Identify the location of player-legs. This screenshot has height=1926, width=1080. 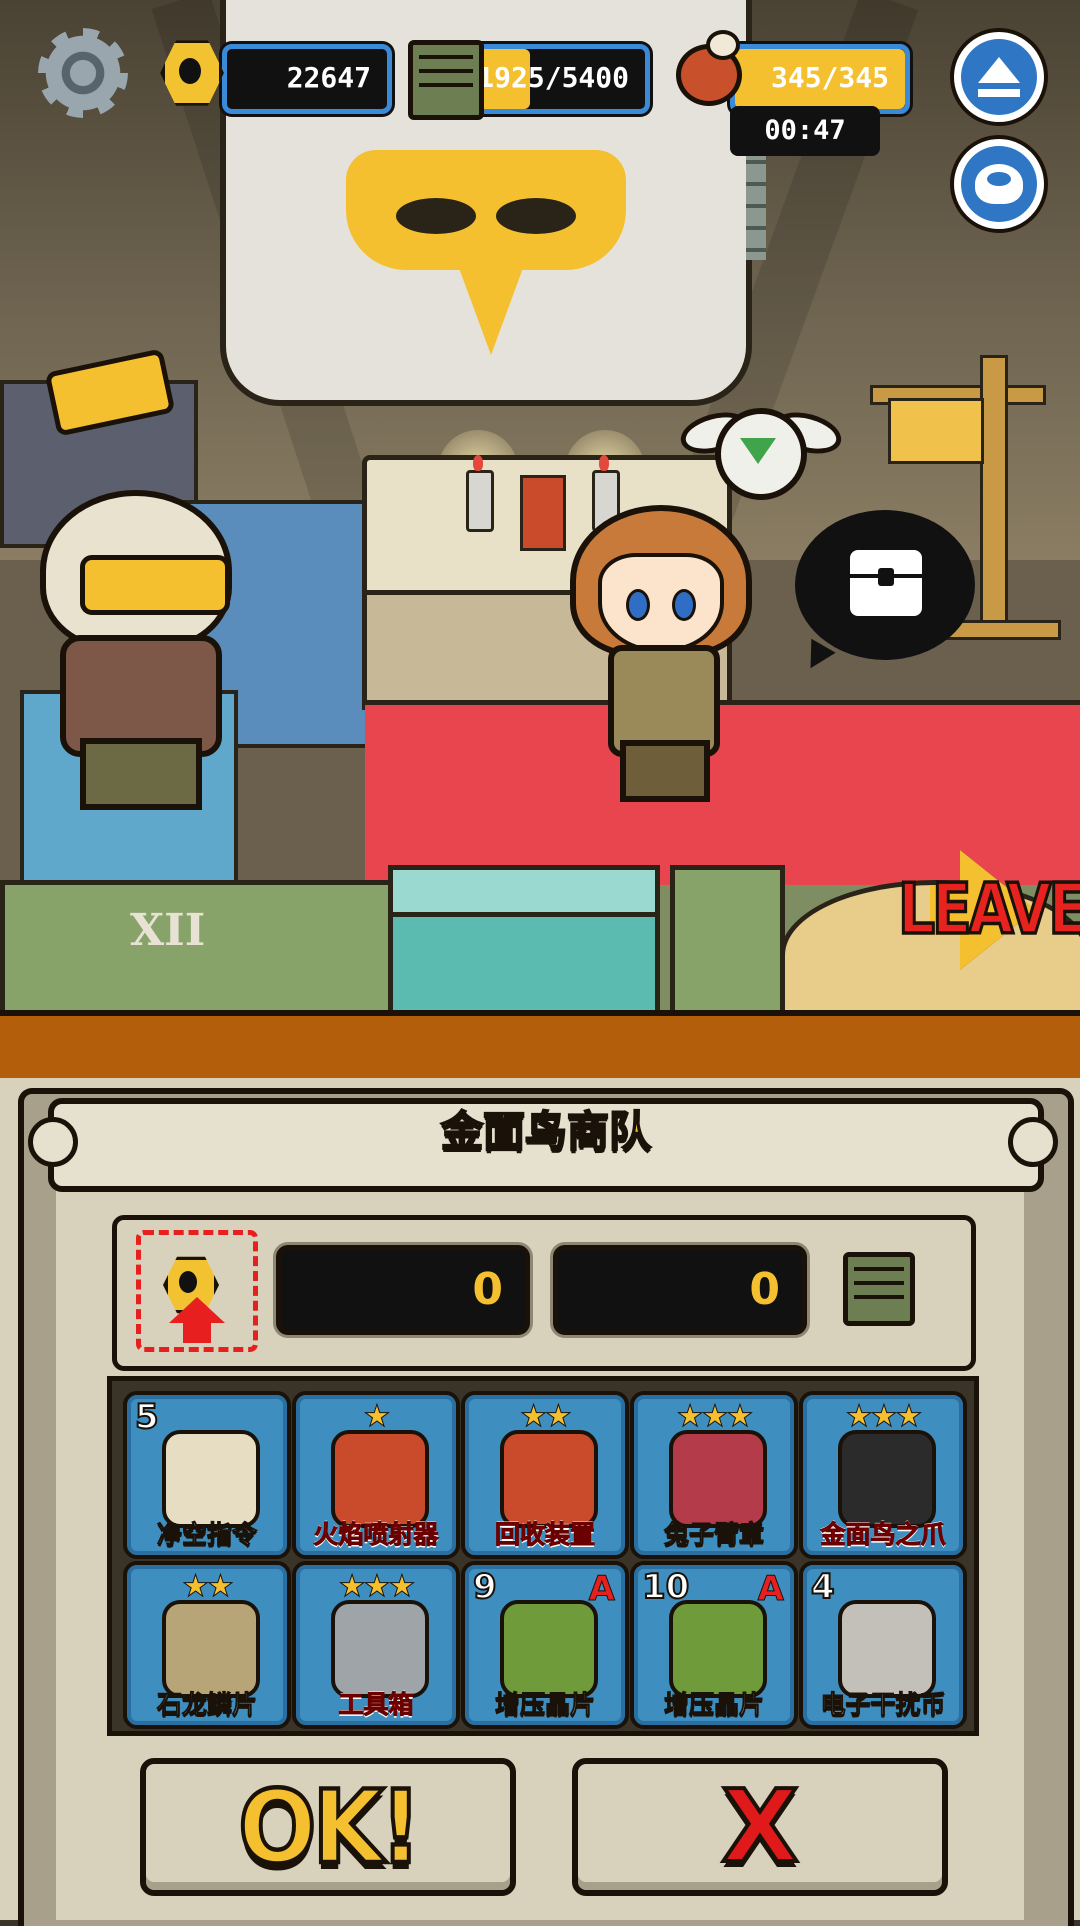
(665, 771).